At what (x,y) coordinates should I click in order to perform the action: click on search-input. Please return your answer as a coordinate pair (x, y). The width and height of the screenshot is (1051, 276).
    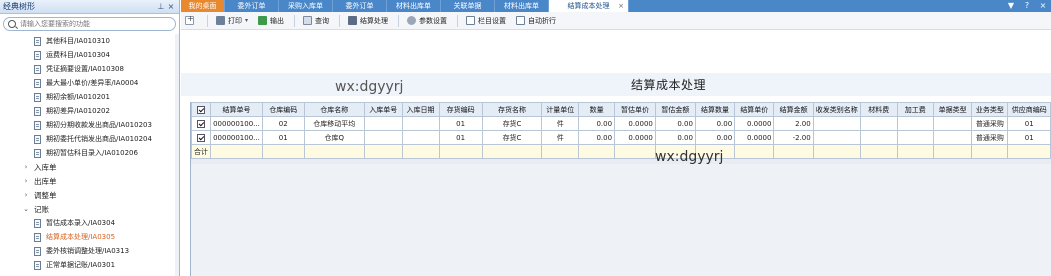
    Looking at the image, I should click on (95, 24).